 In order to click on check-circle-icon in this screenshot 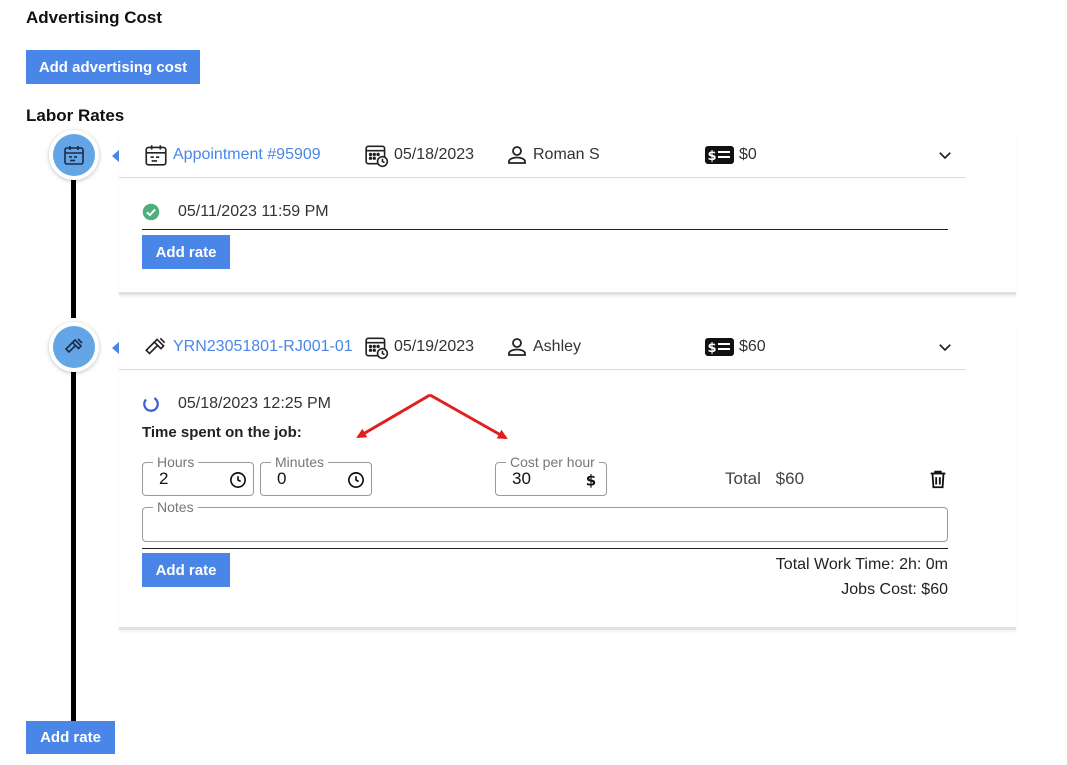, I will do `click(151, 212)`.